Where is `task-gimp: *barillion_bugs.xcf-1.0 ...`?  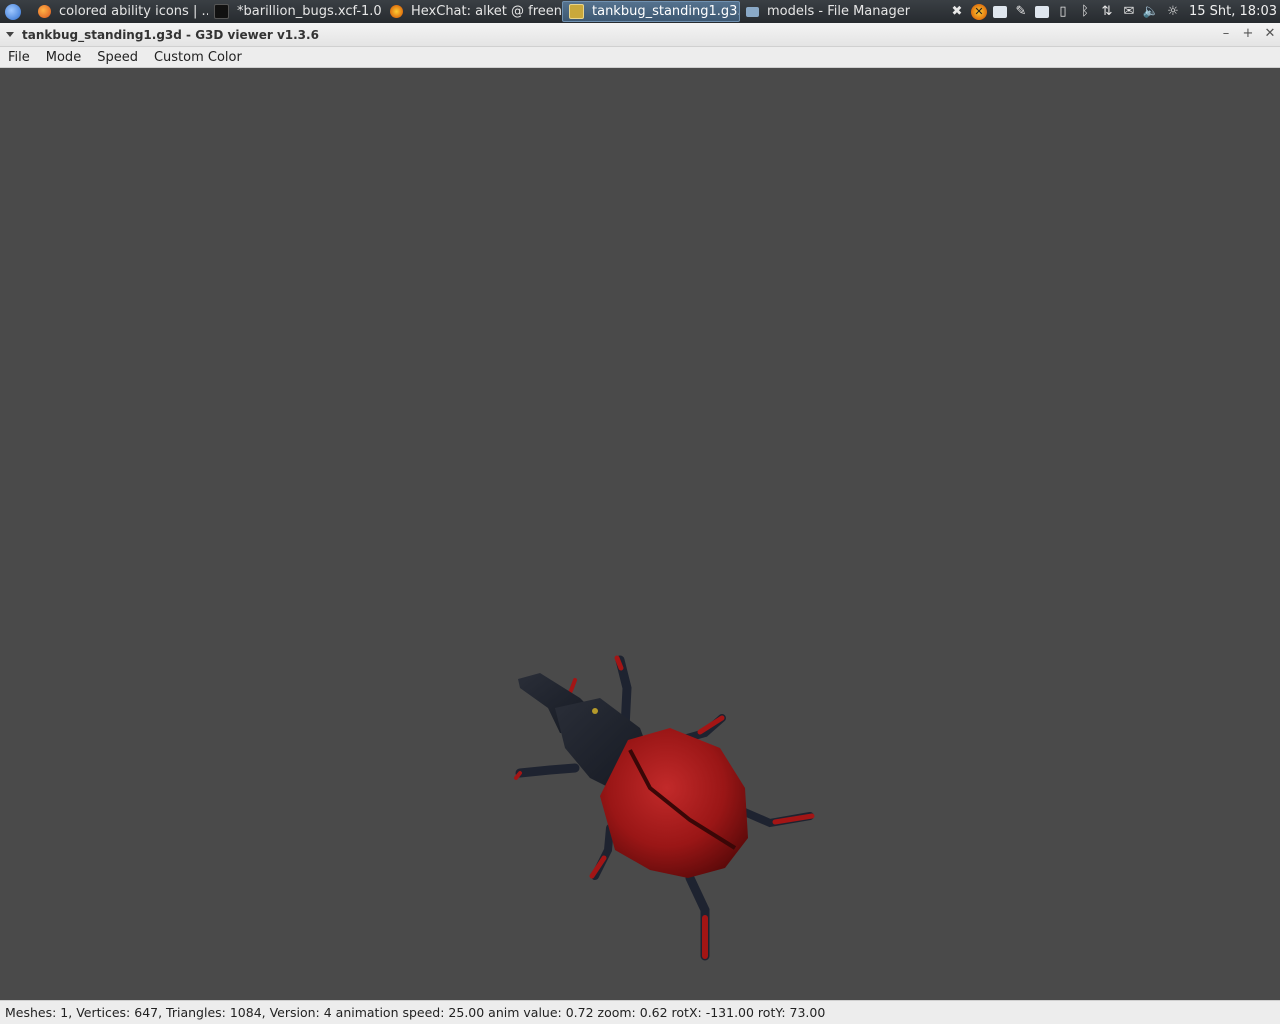
task-gimp: *barillion_bugs.xcf-1.0 ... is located at coordinates (296, 11).